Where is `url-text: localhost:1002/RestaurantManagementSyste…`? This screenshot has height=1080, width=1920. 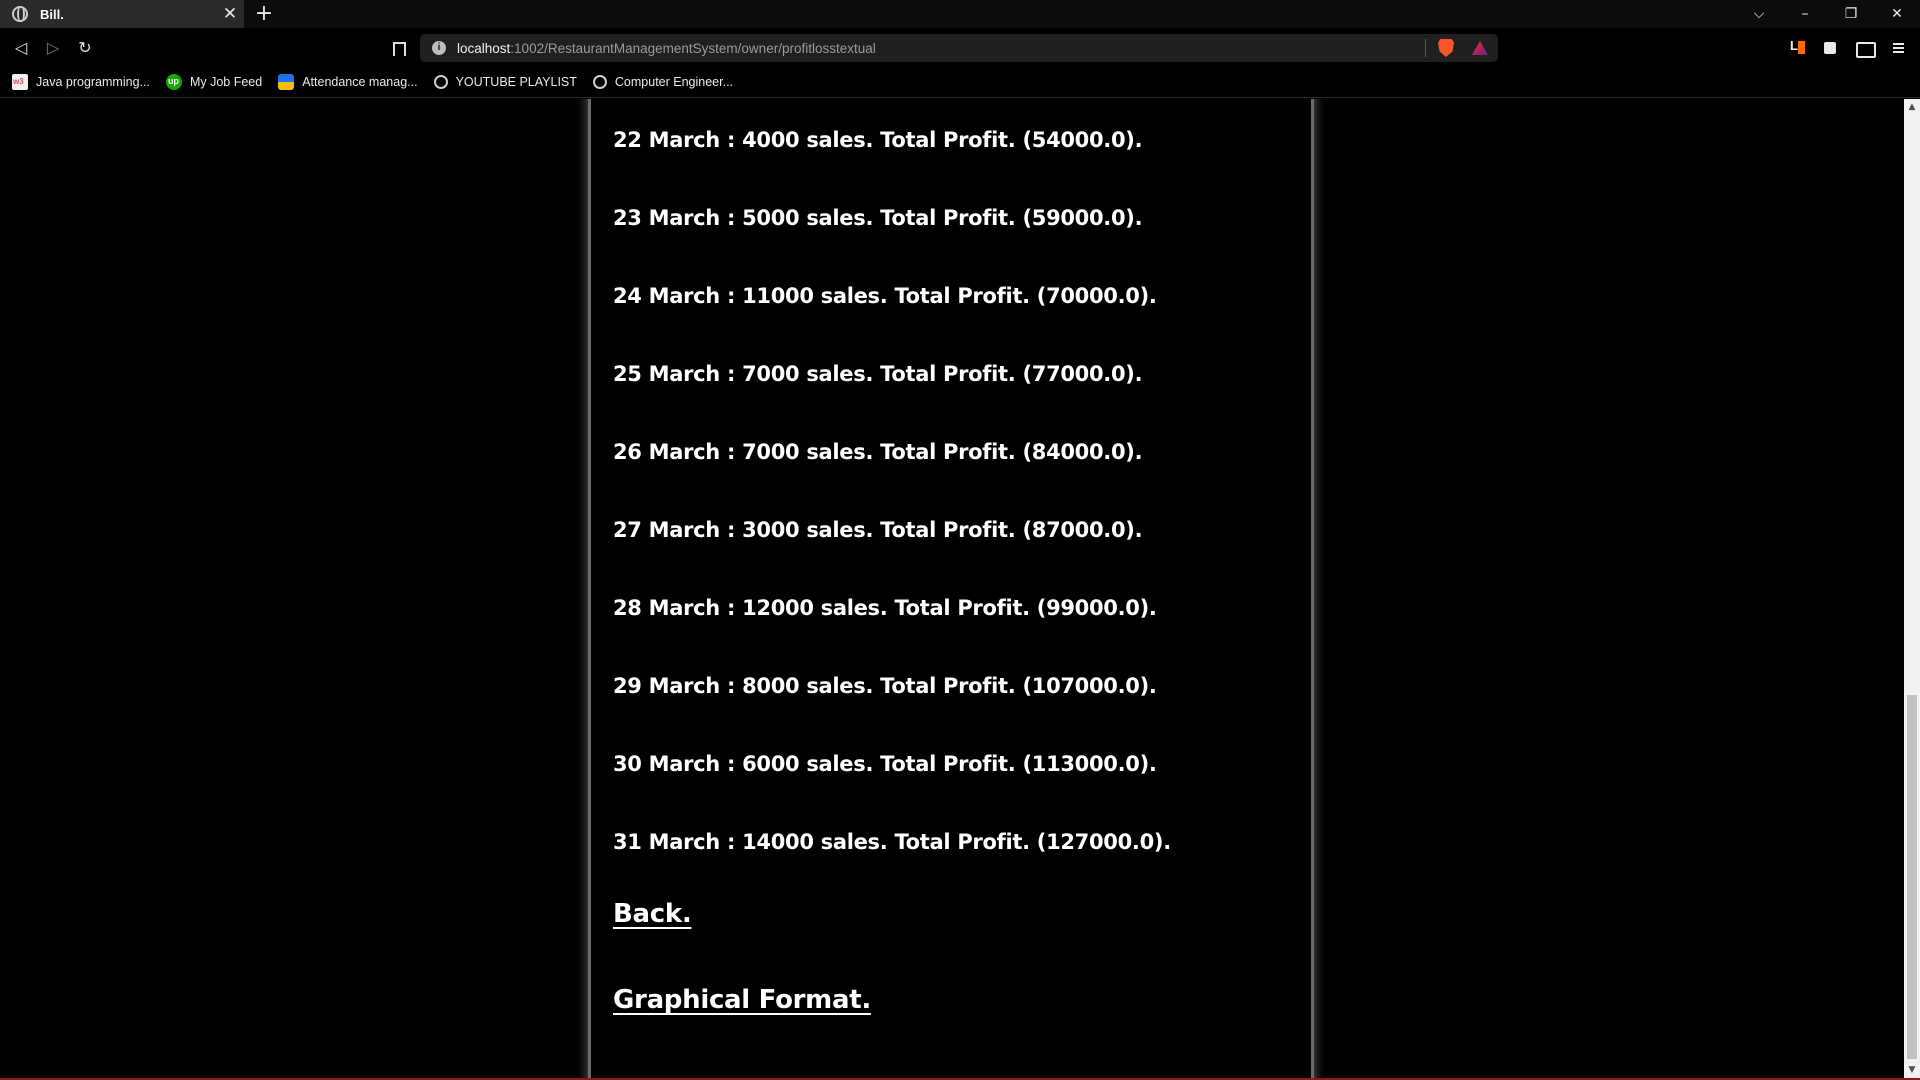 url-text: localhost:1002/RestaurantManagementSyste… is located at coordinates (941, 48).